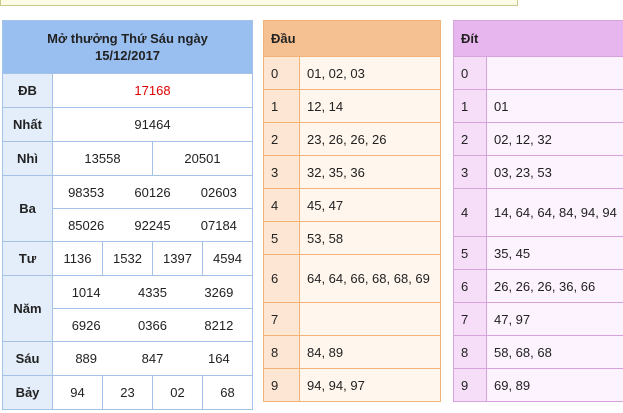 This screenshot has width=623, height=413. Describe the element at coordinates (27, 158) in the screenshot. I see `prize-label-nhi: Nhì` at that location.